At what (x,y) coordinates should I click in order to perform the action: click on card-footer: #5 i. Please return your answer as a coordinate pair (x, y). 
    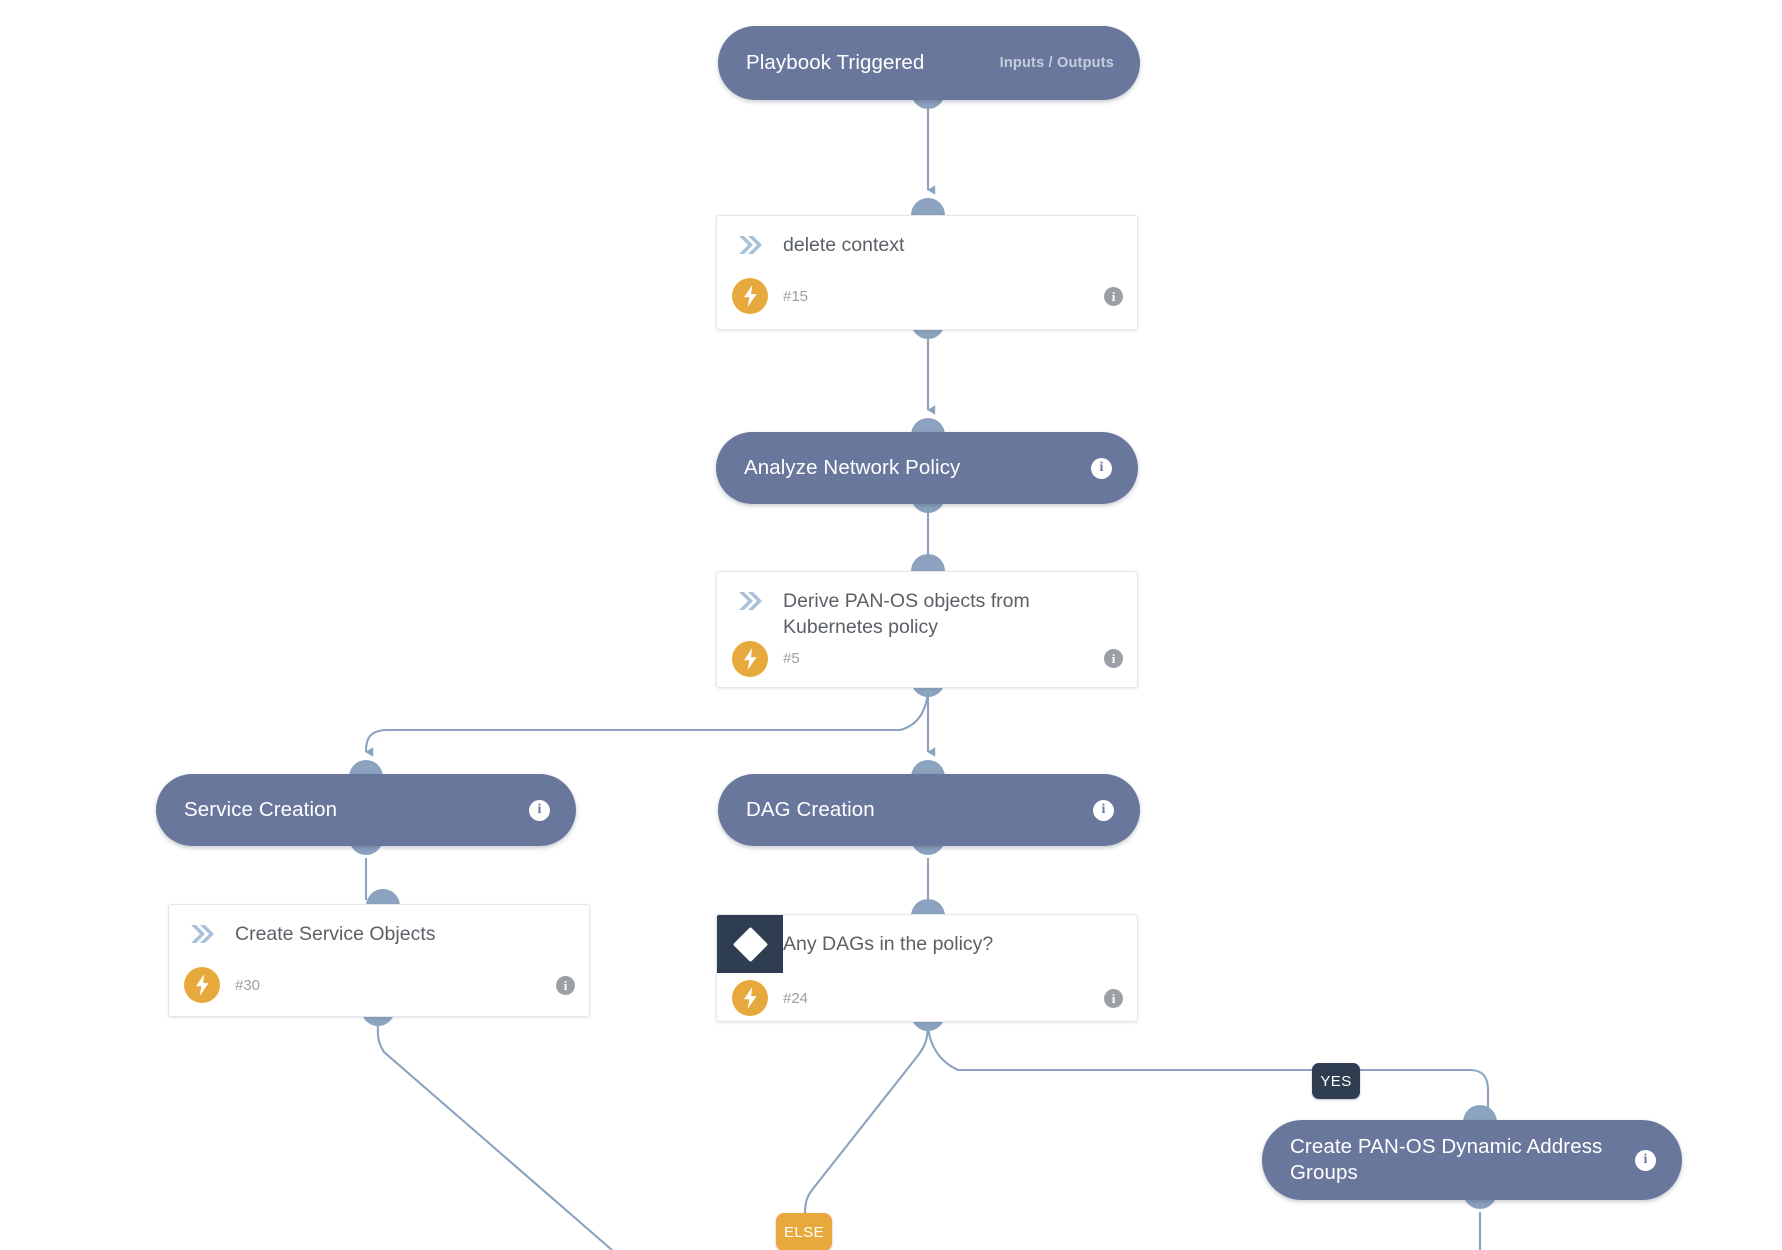
    Looking at the image, I should click on (927, 659).